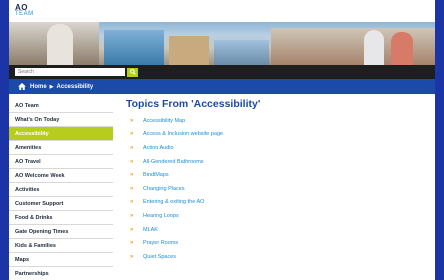 The width and height of the screenshot is (444, 280). I want to click on topic-label: Access & Inclusion website page, so click(183, 134).